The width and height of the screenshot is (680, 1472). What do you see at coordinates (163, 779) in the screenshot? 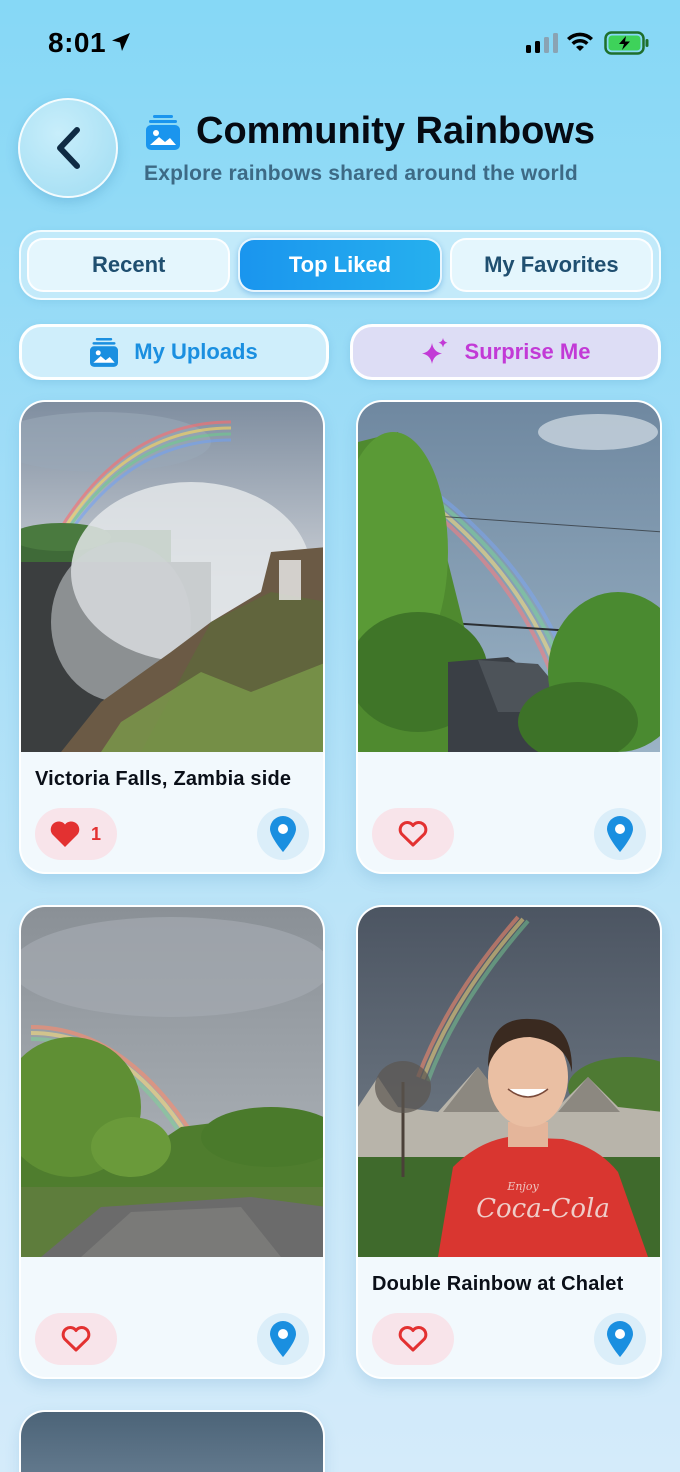
I see `card-caption: Victoria Falls, Zambia side` at bounding box center [163, 779].